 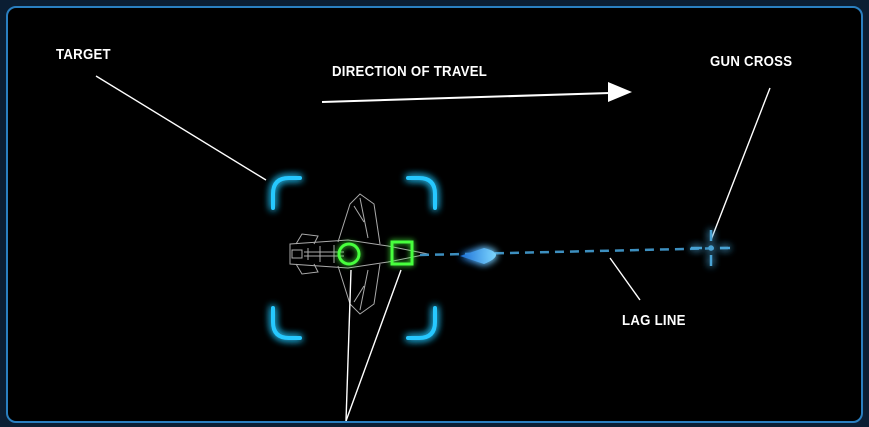 I want to click on gun-cross-callout-line, so click(x=740, y=164).